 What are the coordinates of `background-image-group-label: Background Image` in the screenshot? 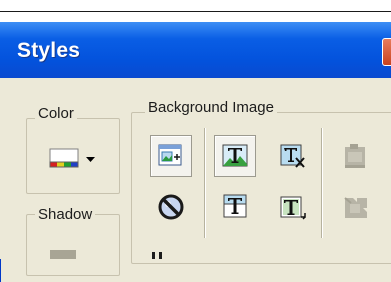 It's located at (211, 108).